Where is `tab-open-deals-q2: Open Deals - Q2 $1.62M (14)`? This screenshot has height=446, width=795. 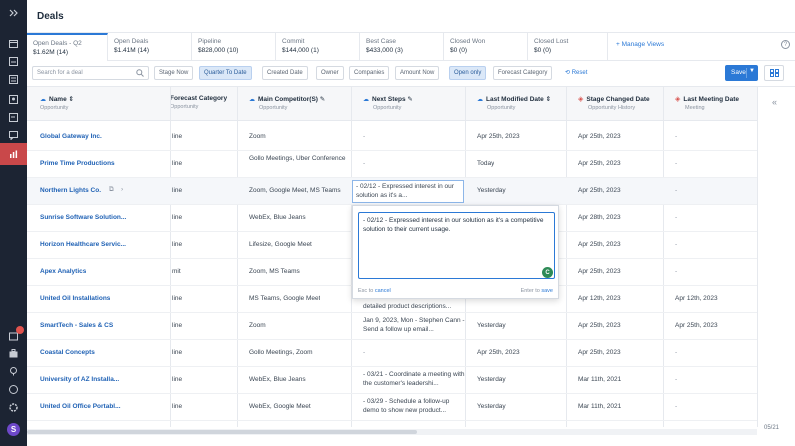 tab-open-deals-q2: Open Deals - Q2 $1.62M (14) is located at coordinates (67, 47).